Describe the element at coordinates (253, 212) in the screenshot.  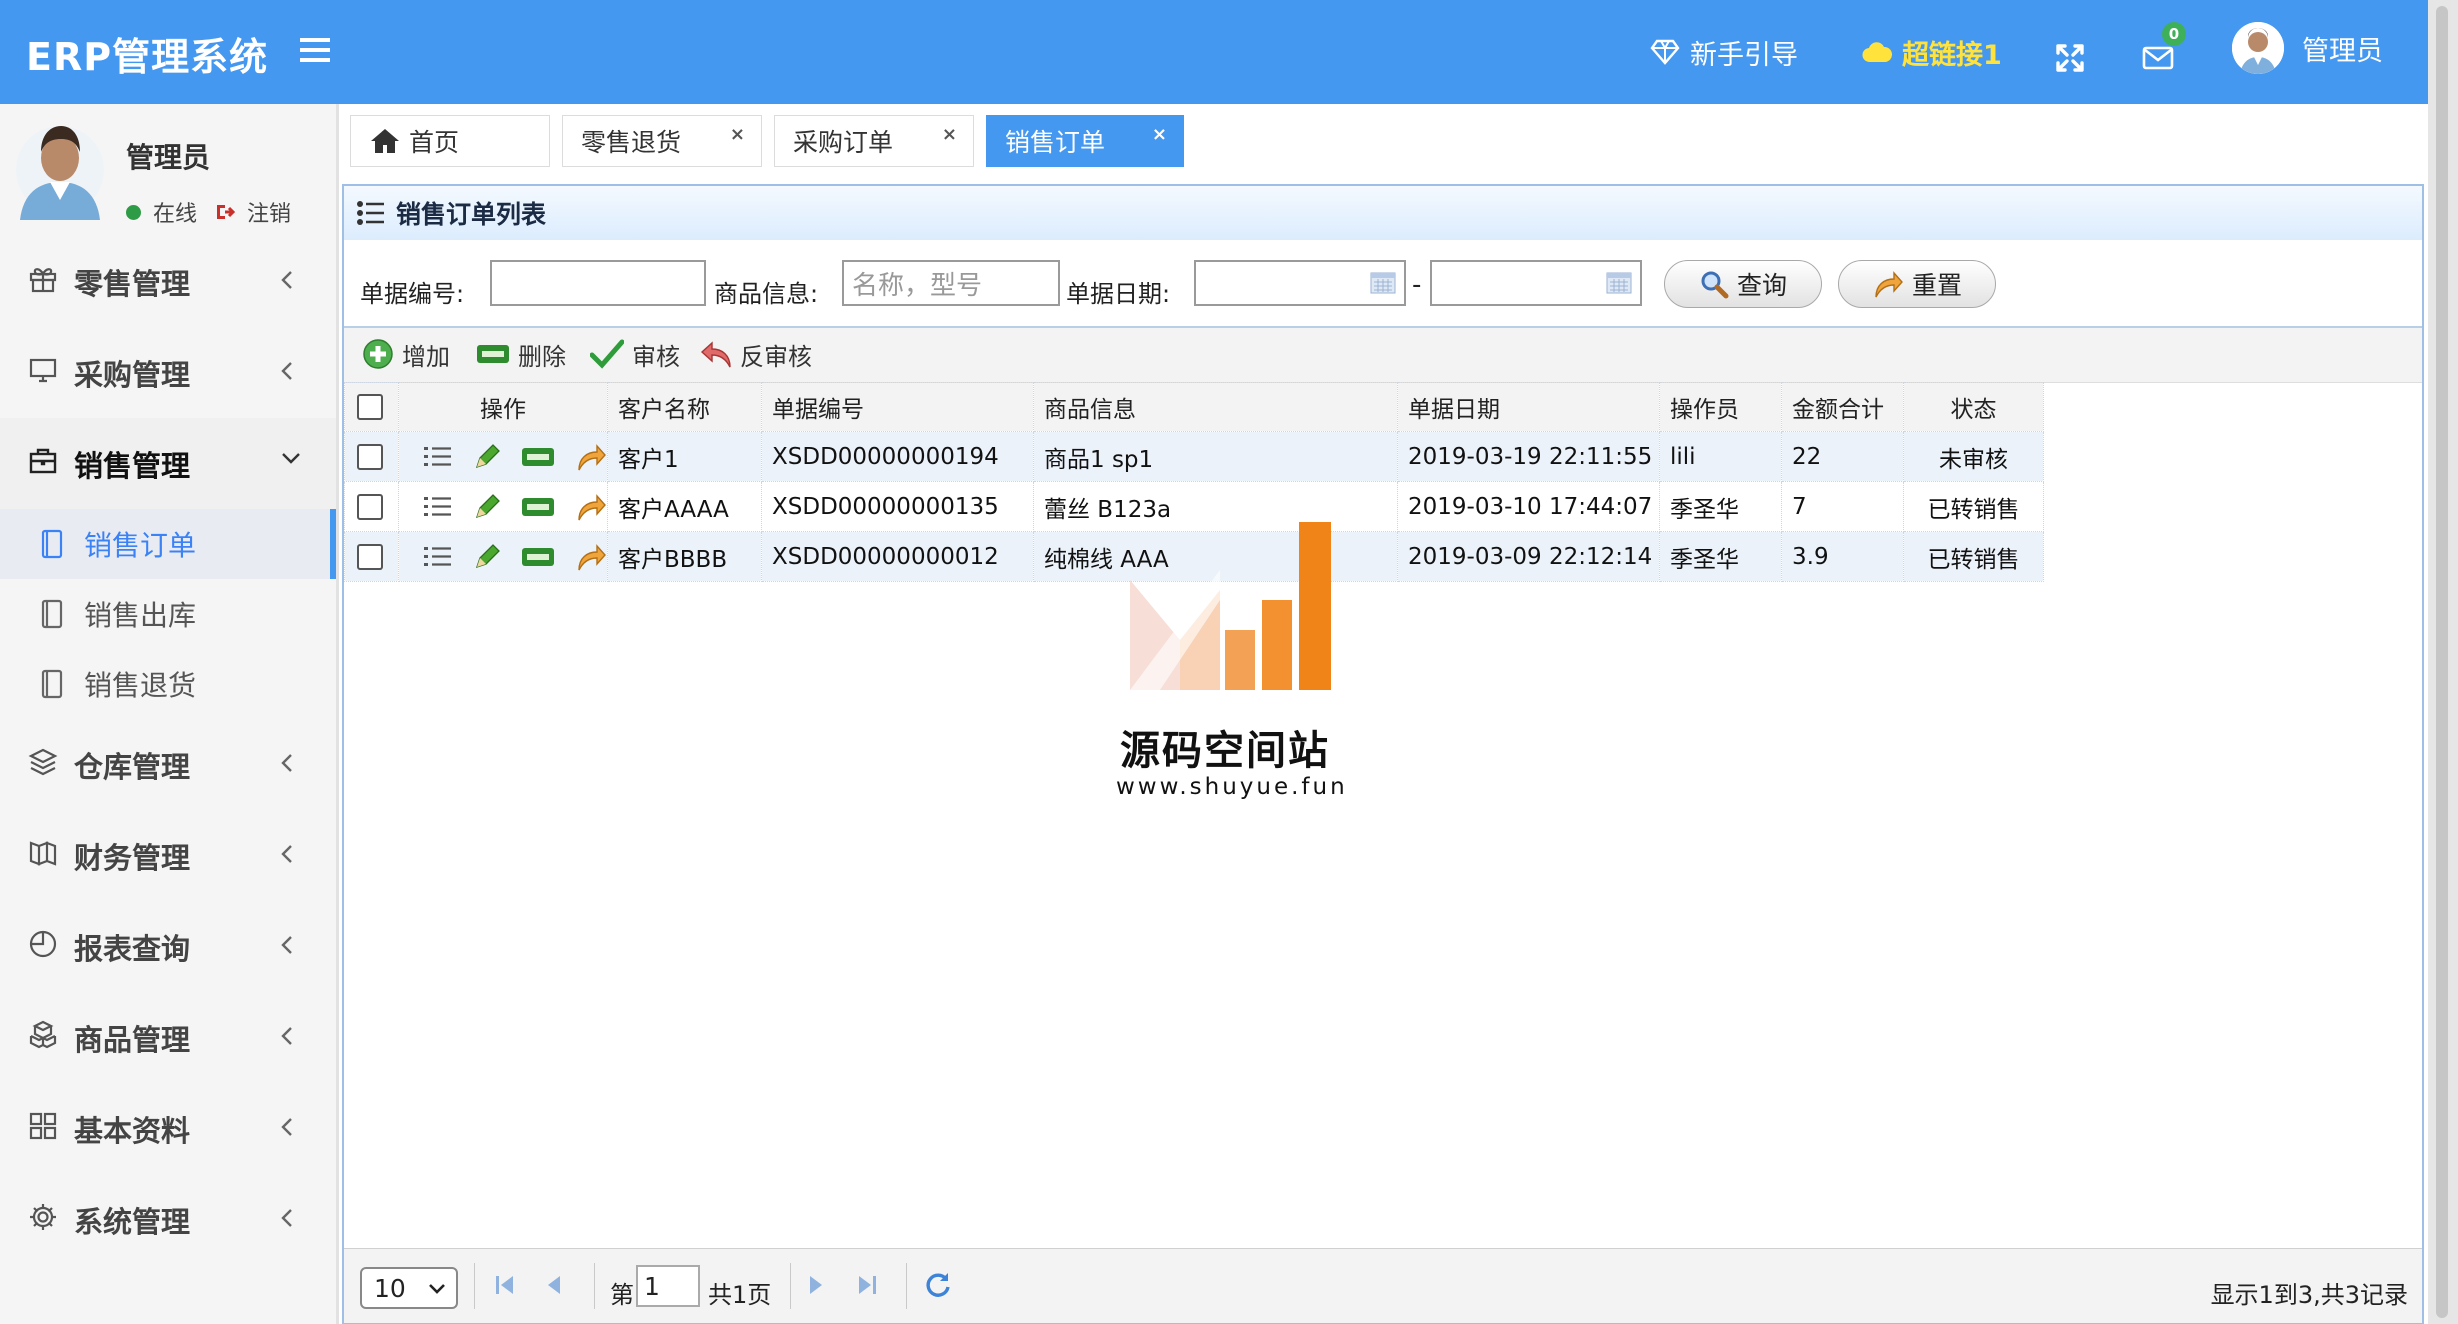
I see `logout-link: 注销` at that location.